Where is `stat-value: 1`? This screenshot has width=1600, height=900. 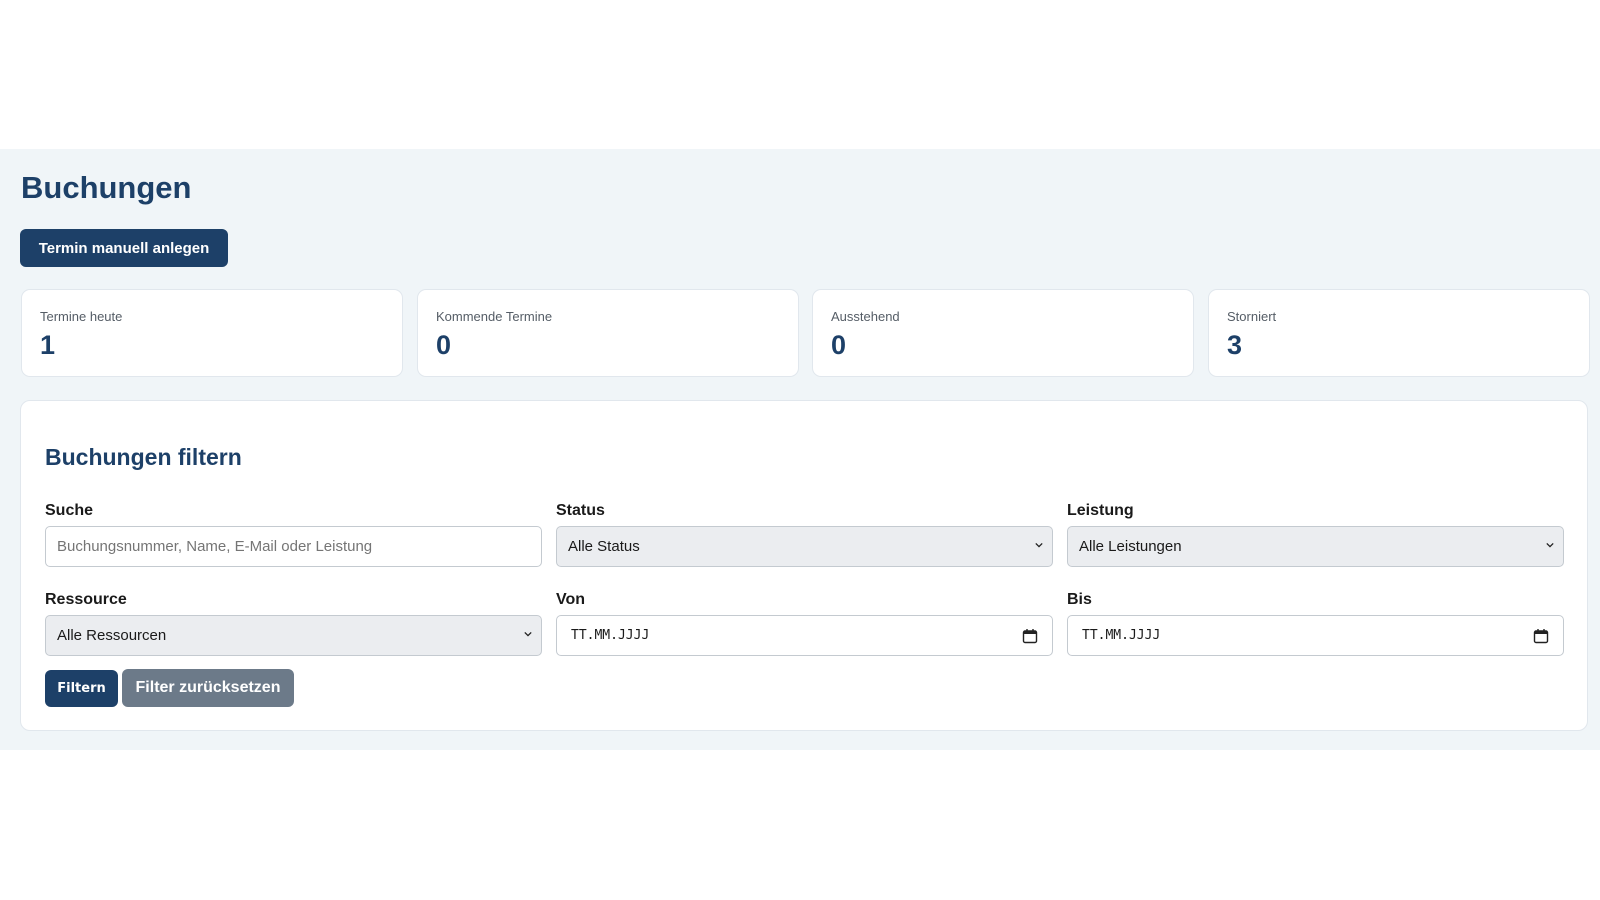 stat-value: 1 is located at coordinates (48, 345).